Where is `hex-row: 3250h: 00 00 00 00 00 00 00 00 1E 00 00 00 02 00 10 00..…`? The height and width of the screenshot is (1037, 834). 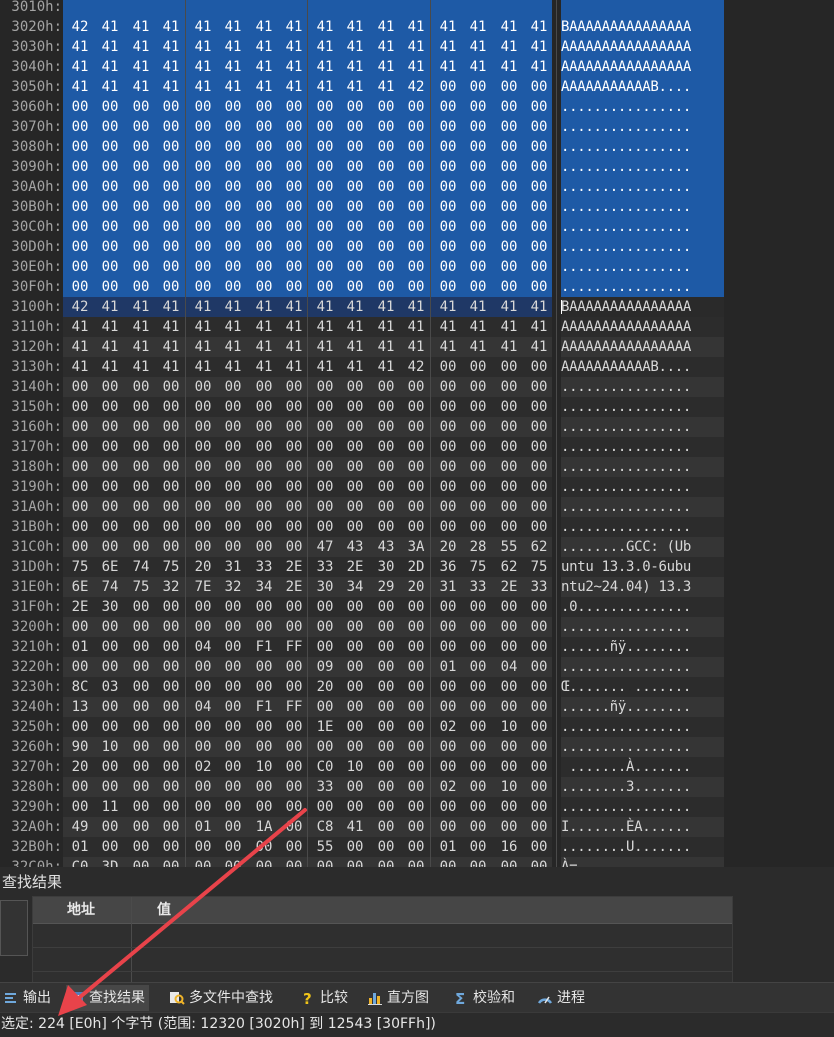
hex-row: 3250h: 00 00 00 00 00 00 00 00 1E 00 00 00 02 00 10 00..… is located at coordinates (417, 727).